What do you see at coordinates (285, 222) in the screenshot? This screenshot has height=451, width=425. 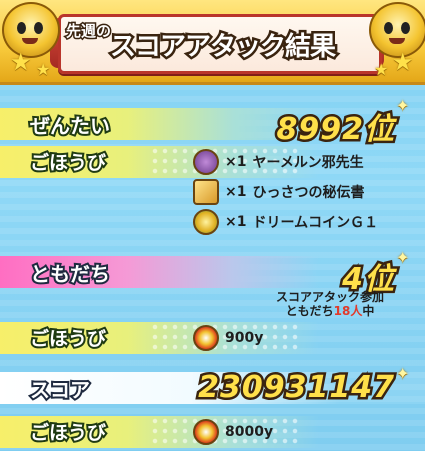 I see `reward-item: ×1 ドリームコインＧ１` at bounding box center [285, 222].